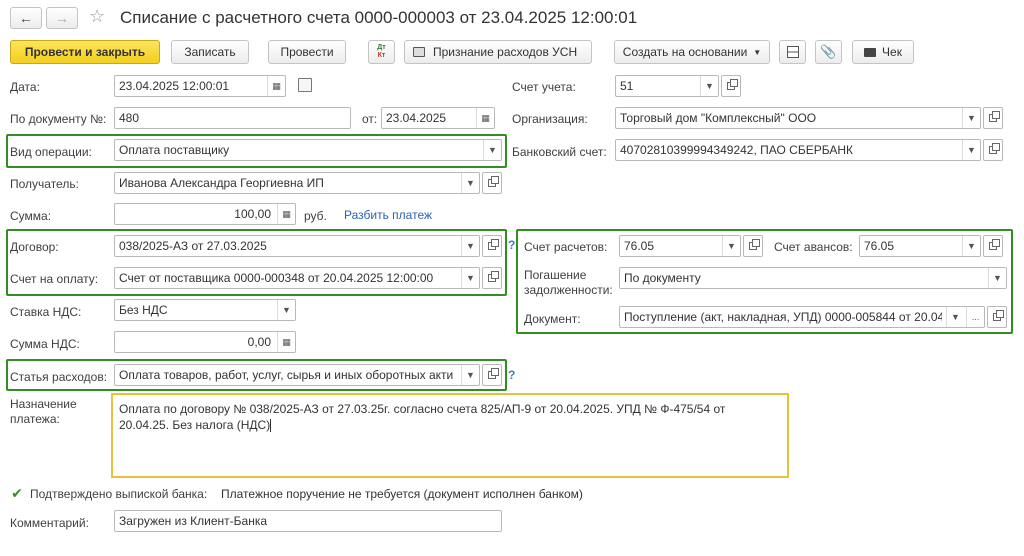 The height and width of the screenshot is (556, 1024). What do you see at coordinates (813, 278) in the screenshot?
I see `debt-repayment-select: По документу ▼` at bounding box center [813, 278].